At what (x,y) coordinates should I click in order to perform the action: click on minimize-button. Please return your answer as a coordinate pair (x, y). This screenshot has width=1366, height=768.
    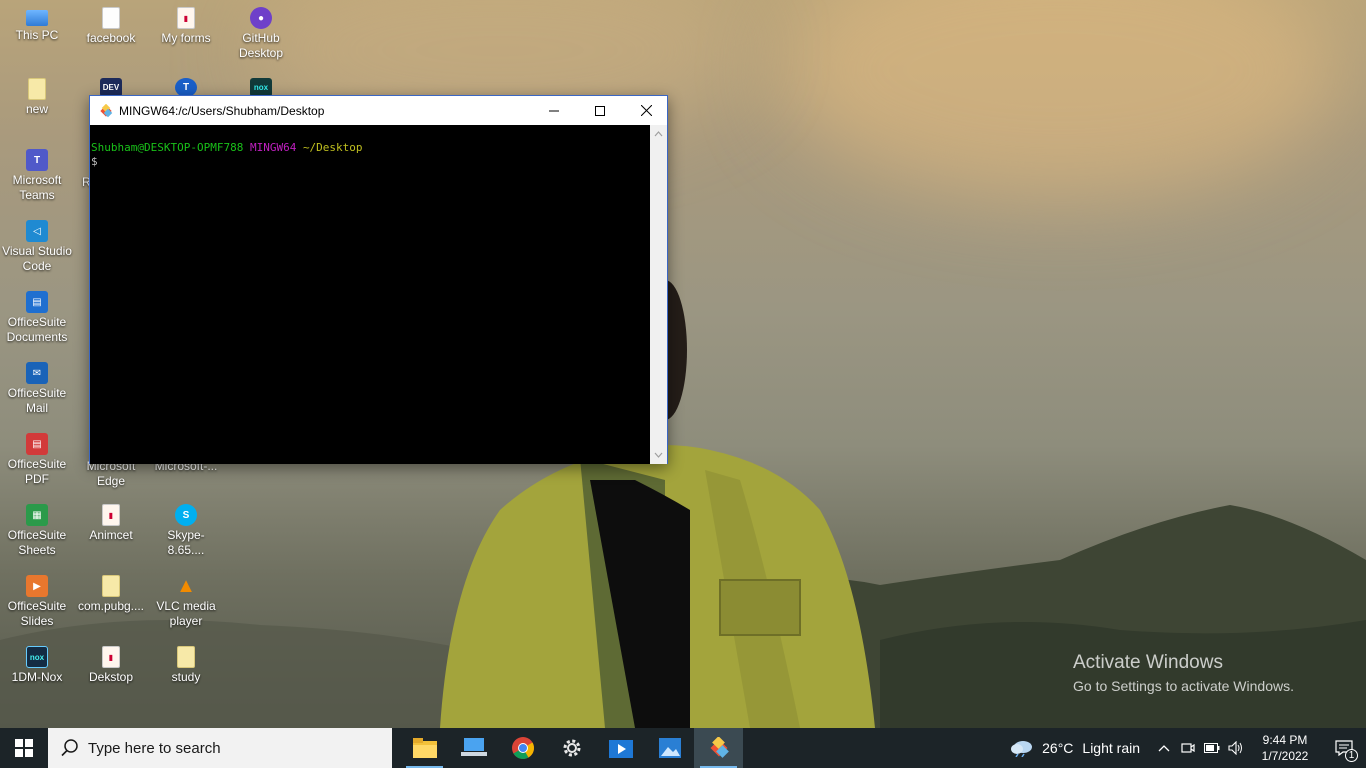
    Looking at the image, I should click on (554, 110).